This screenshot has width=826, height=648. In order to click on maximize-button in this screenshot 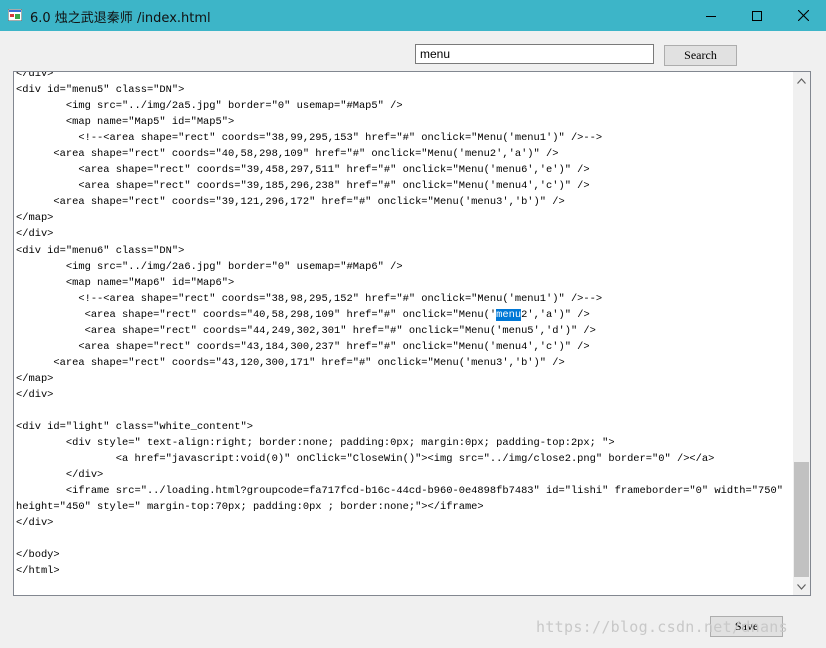, I will do `click(757, 15)`.